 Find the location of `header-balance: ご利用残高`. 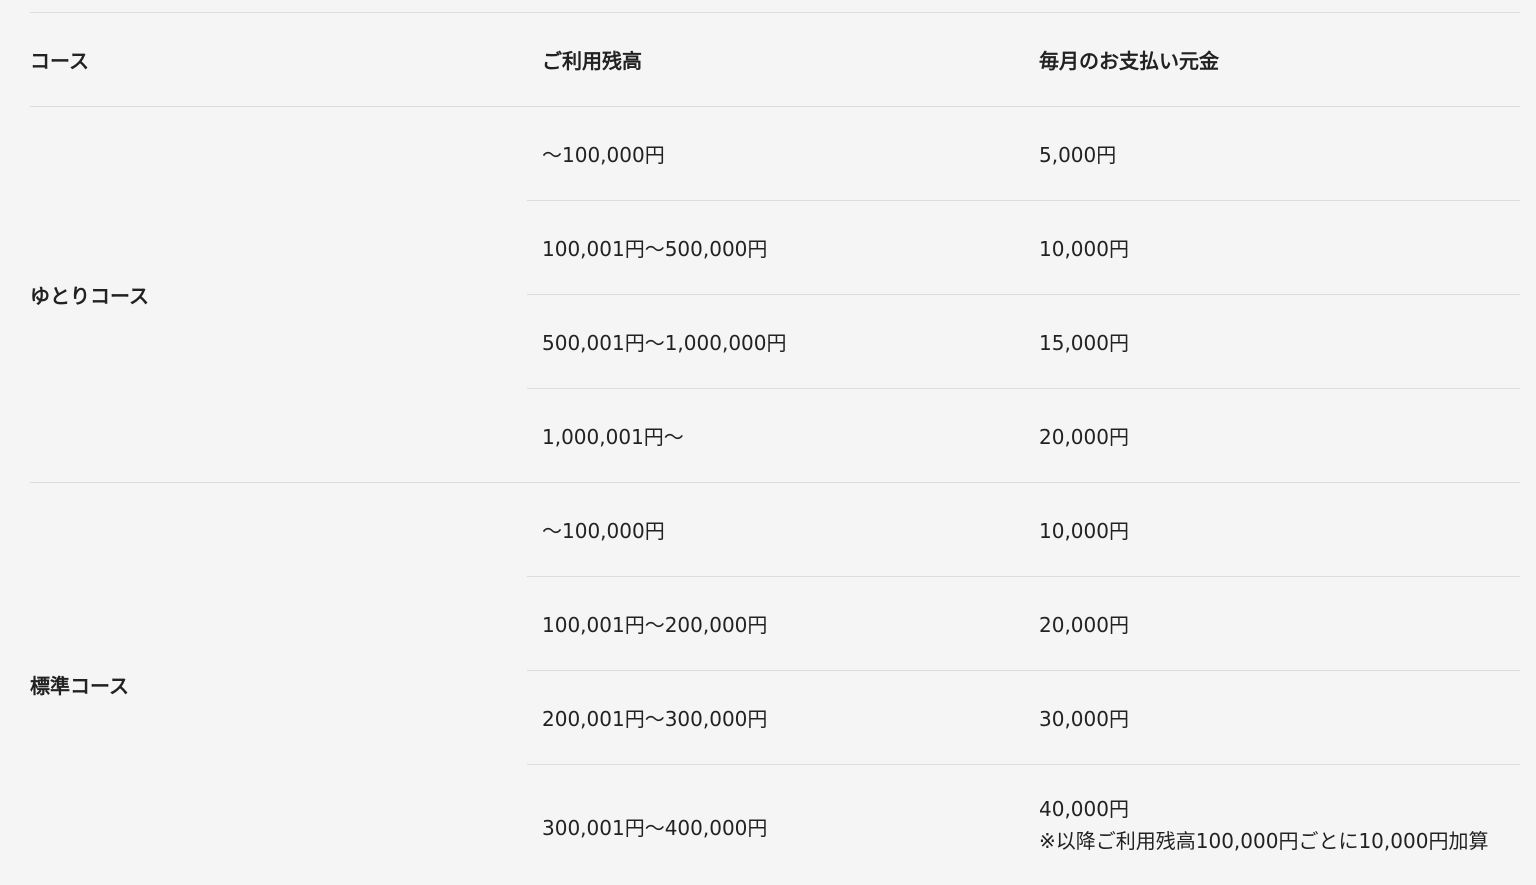

header-balance: ご利用残高 is located at coordinates (775, 60).